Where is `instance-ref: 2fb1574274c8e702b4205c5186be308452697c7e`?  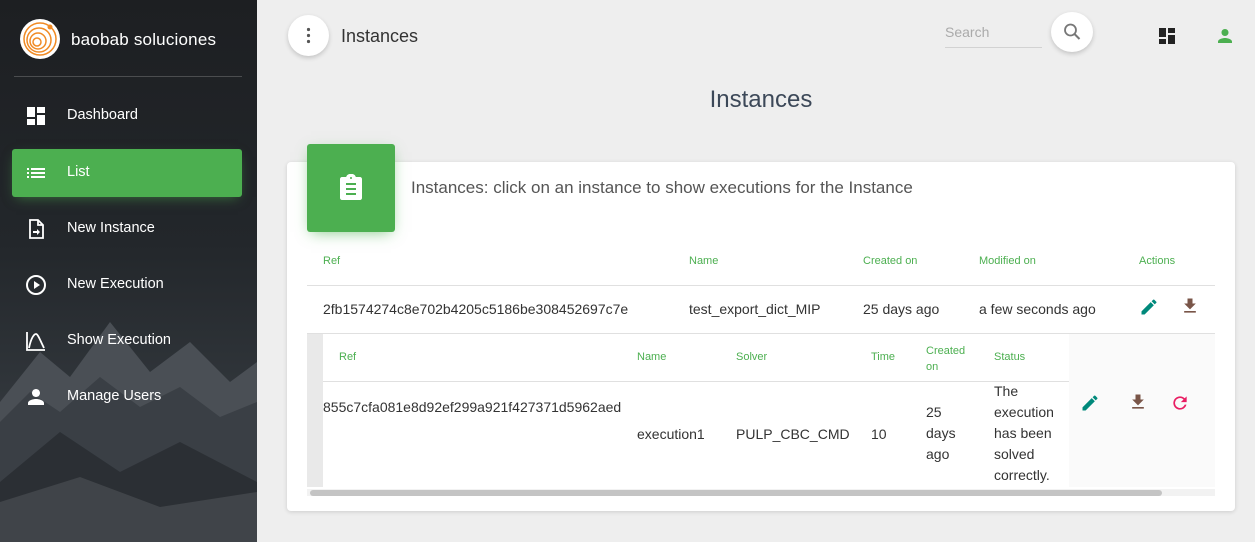 instance-ref: 2fb1574274c8e702b4205c5186be308452697c7e is located at coordinates (476, 309).